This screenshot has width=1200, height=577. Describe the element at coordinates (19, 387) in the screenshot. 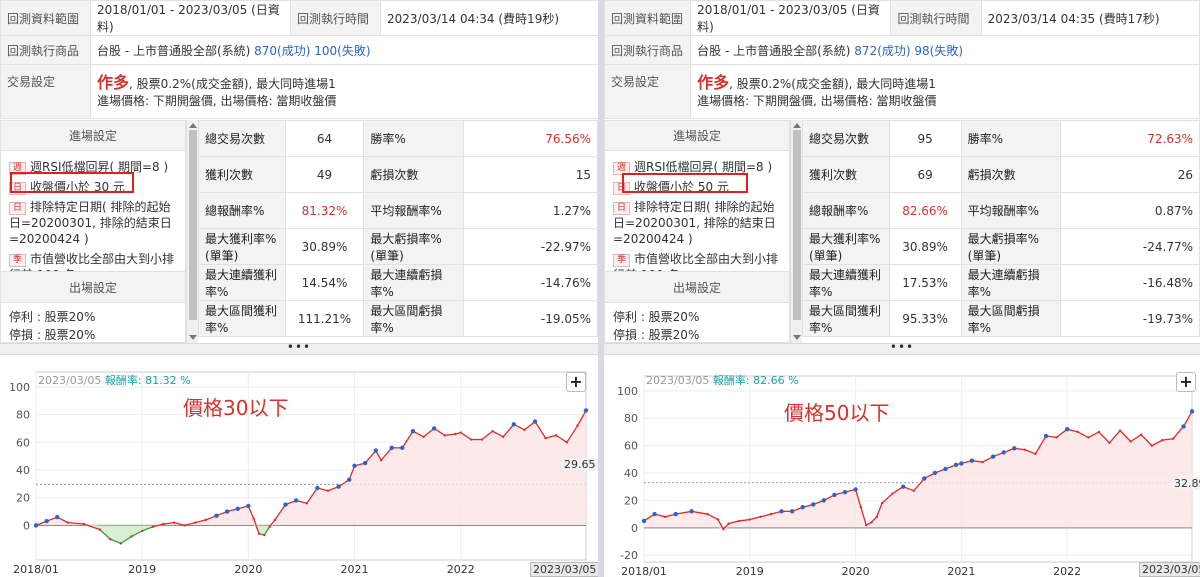

I see `y-tick-label: 100` at that location.